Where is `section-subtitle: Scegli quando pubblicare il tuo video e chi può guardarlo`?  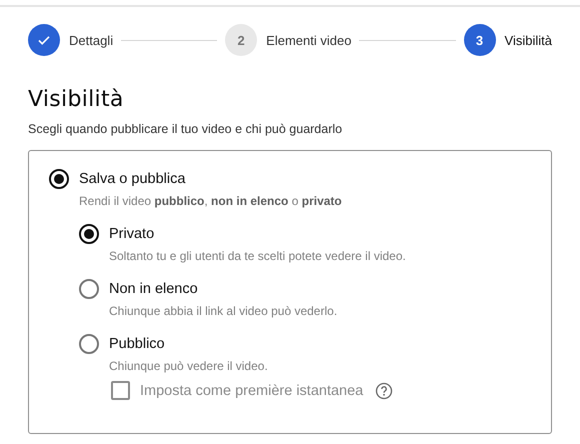
section-subtitle: Scegli quando pubblicare il tuo video e chi può guardarlo is located at coordinates (186, 129).